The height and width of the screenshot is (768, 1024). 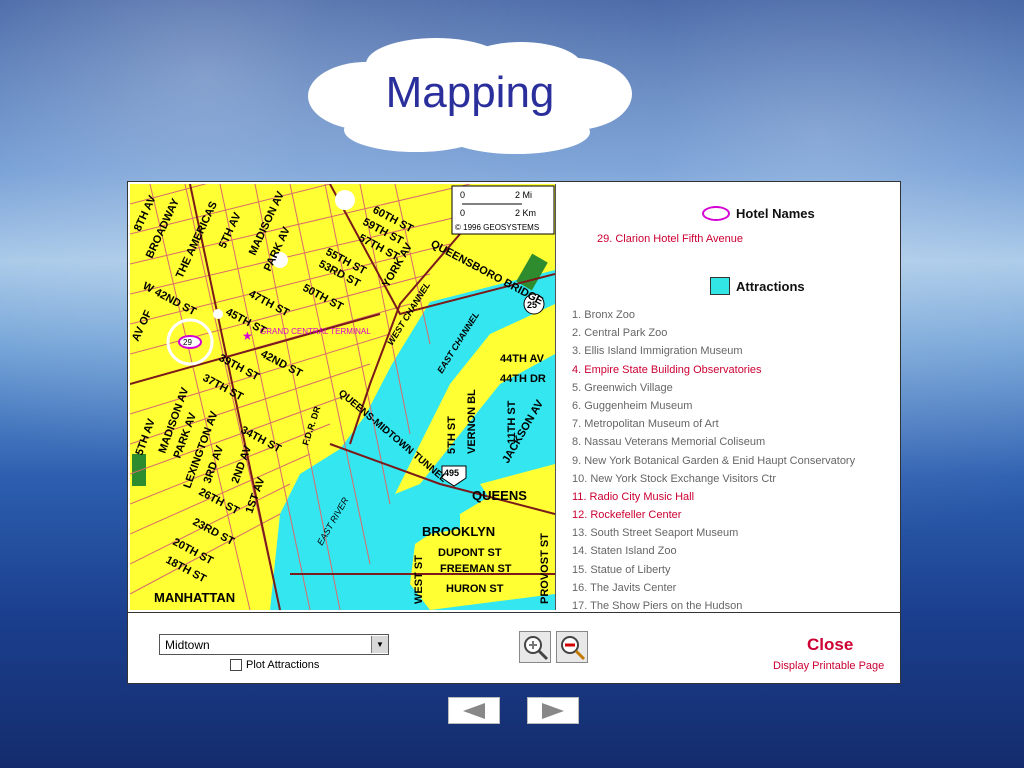 I want to click on arrow-right-icon, so click(x=553, y=710).